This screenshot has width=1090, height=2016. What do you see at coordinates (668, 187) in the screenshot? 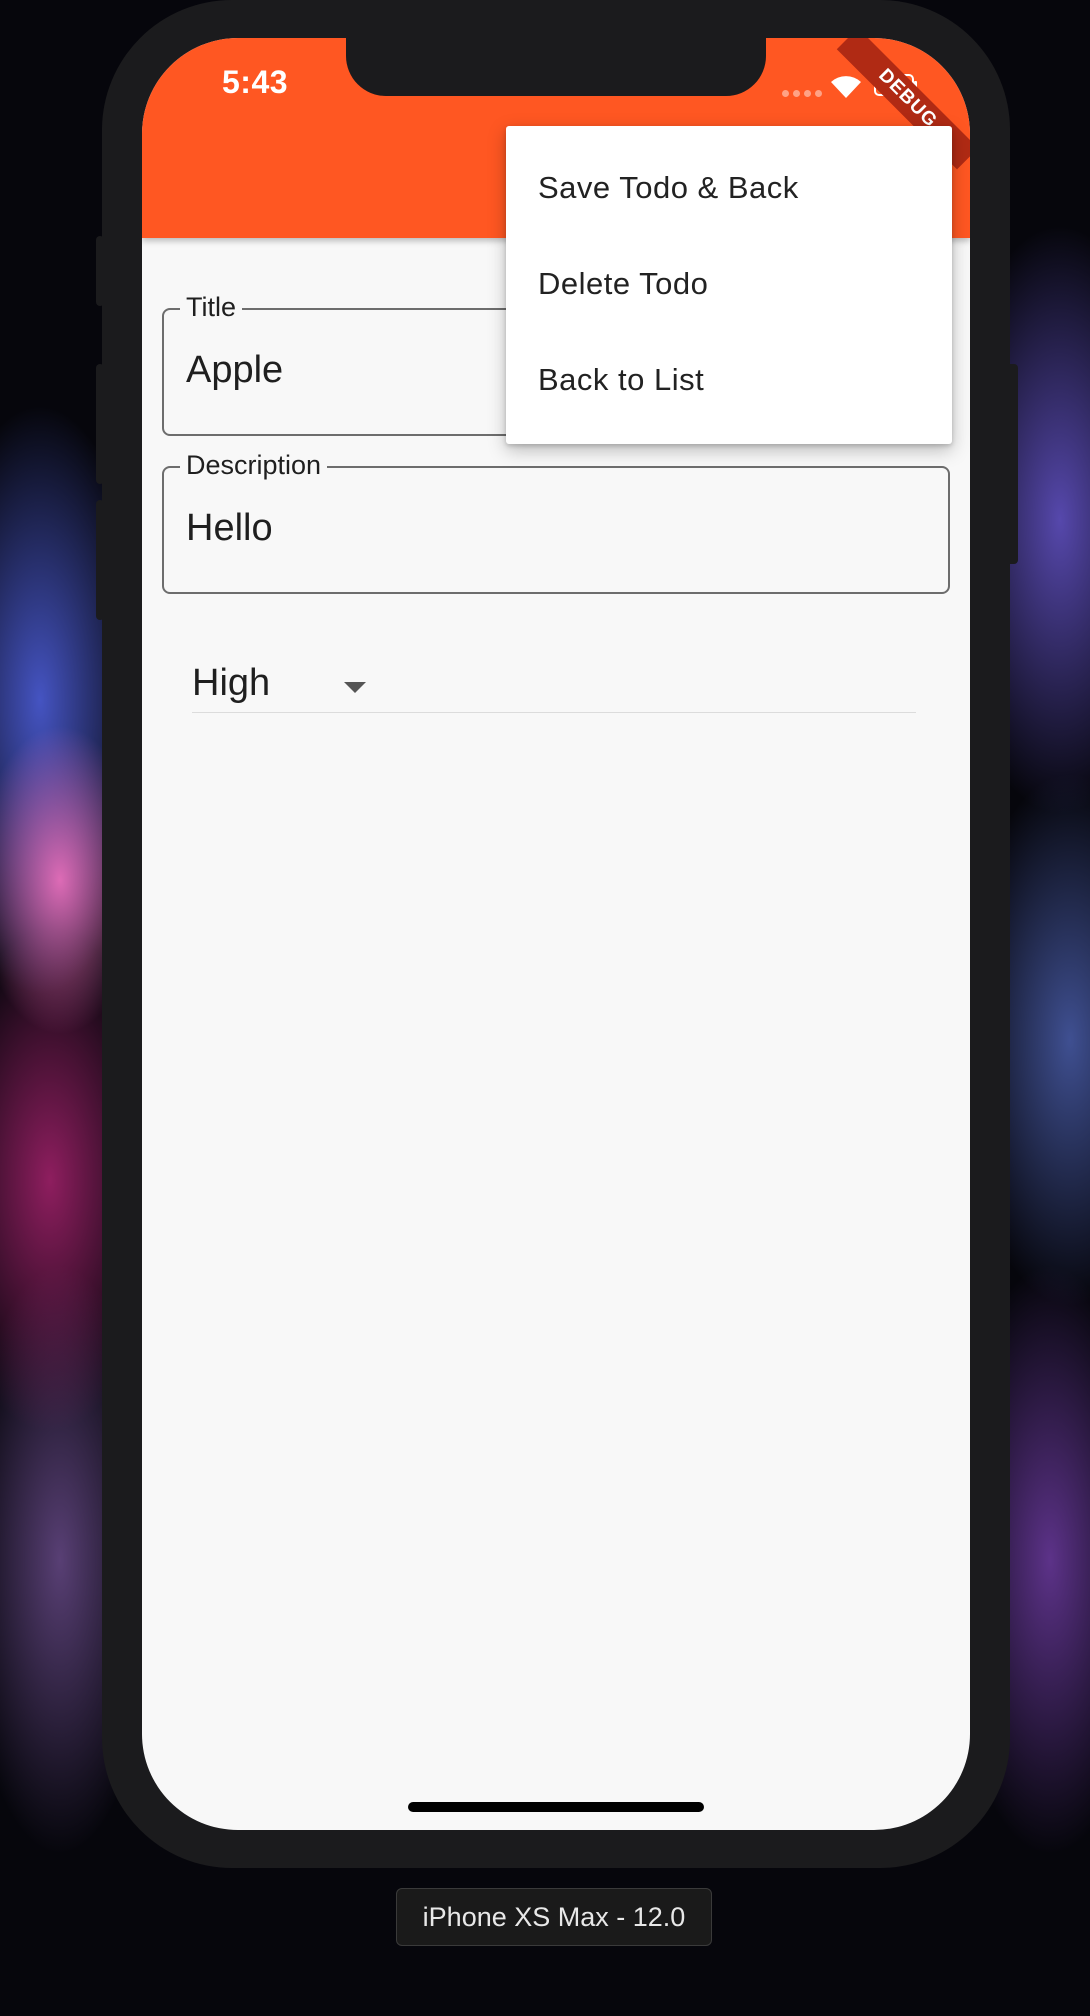
I see `menu-item-label: Save Todo & Back` at bounding box center [668, 187].